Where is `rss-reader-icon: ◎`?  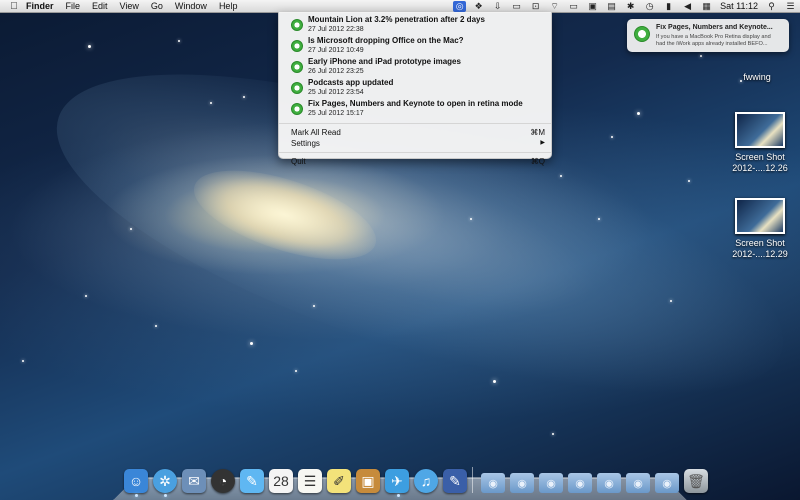
rss-reader-icon: ◎ is located at coordinates (460, 6).